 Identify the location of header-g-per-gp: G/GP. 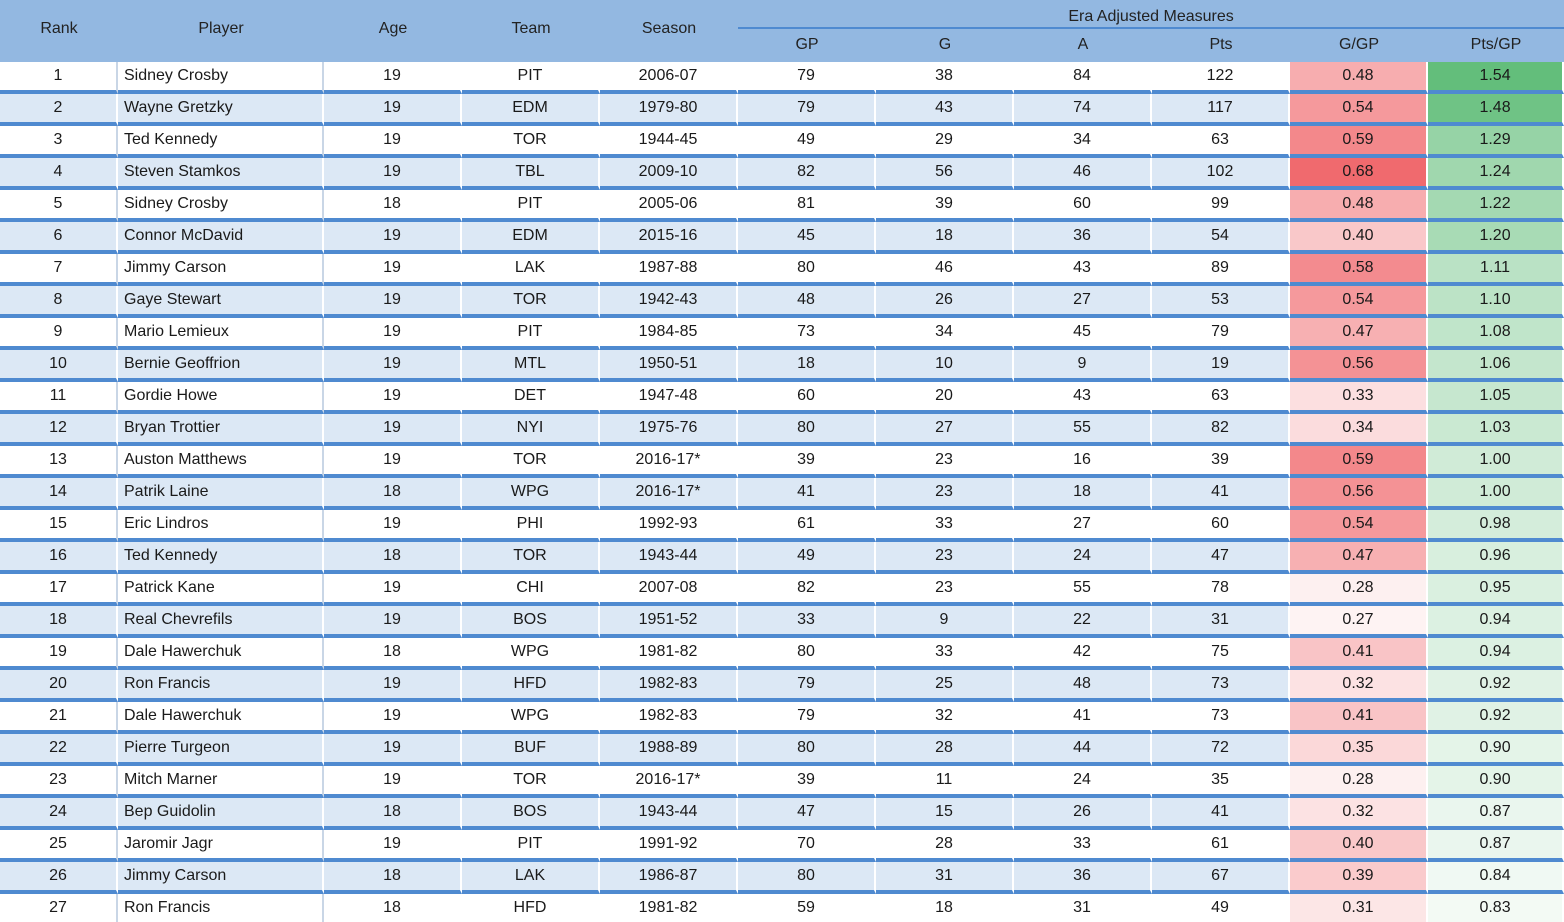
(1359, 45).